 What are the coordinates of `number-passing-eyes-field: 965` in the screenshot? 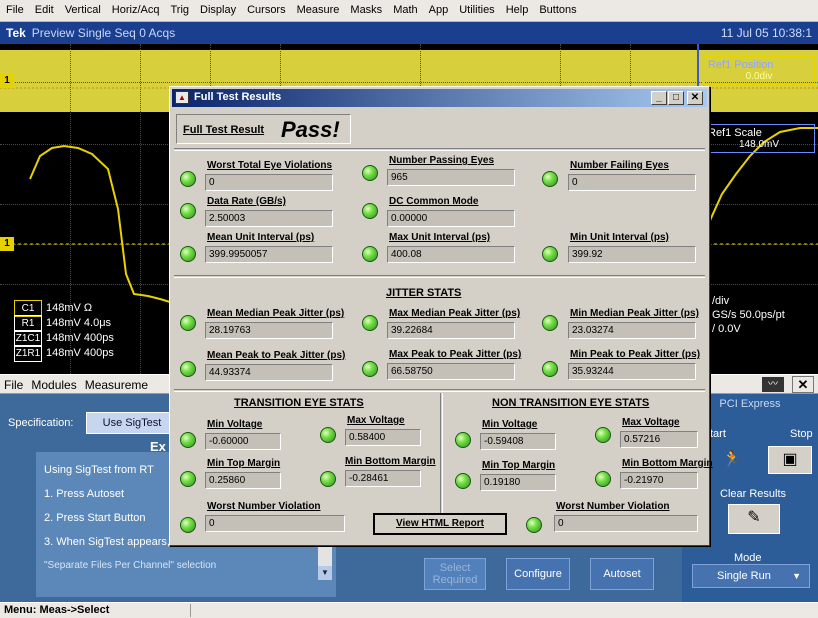 It's located at (451, 177).